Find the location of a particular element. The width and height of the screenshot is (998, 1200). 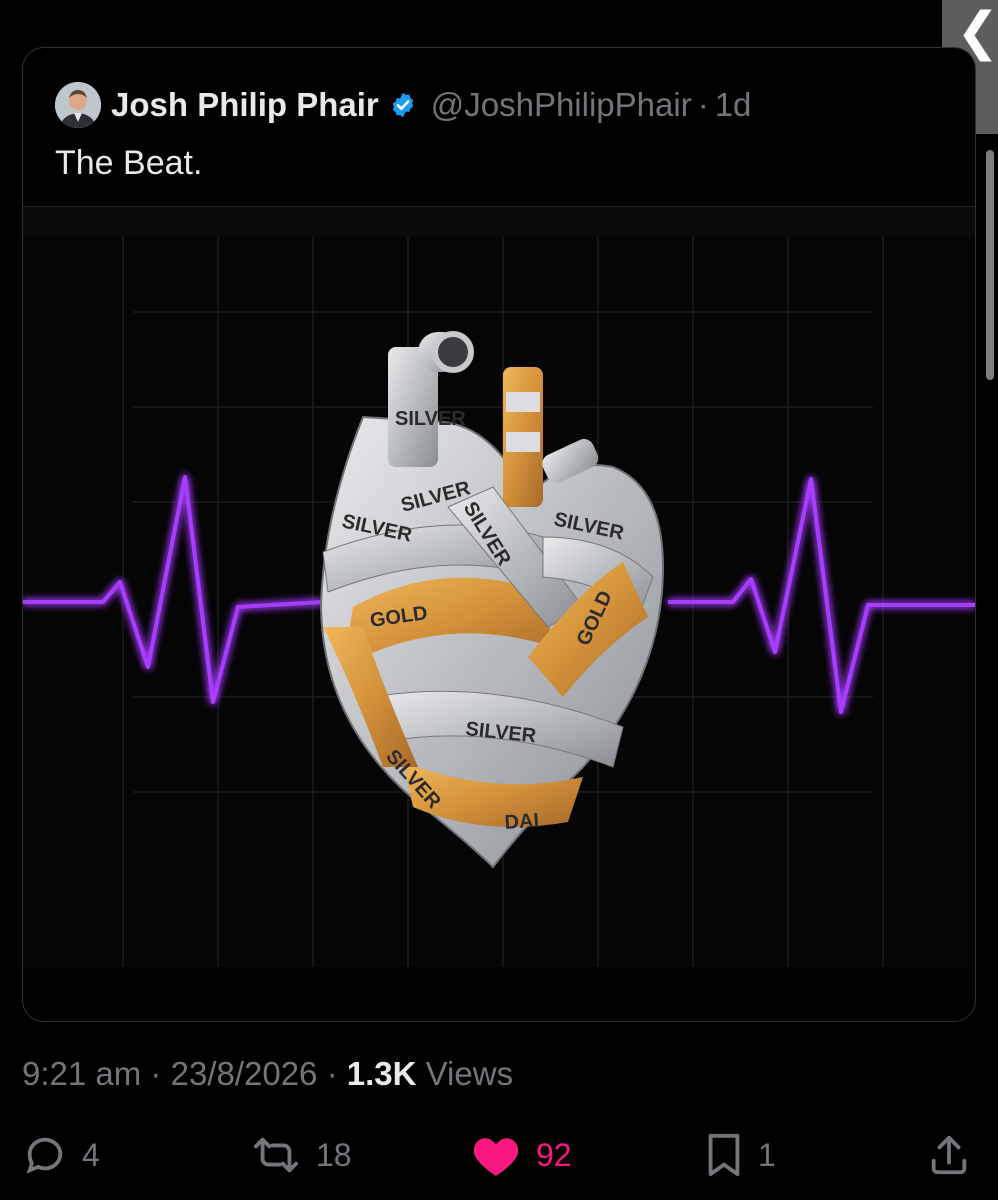

post-metadata: 9:21 am · 23/8/2026 · 1.3K Views is located at coordinates (267, 1074).